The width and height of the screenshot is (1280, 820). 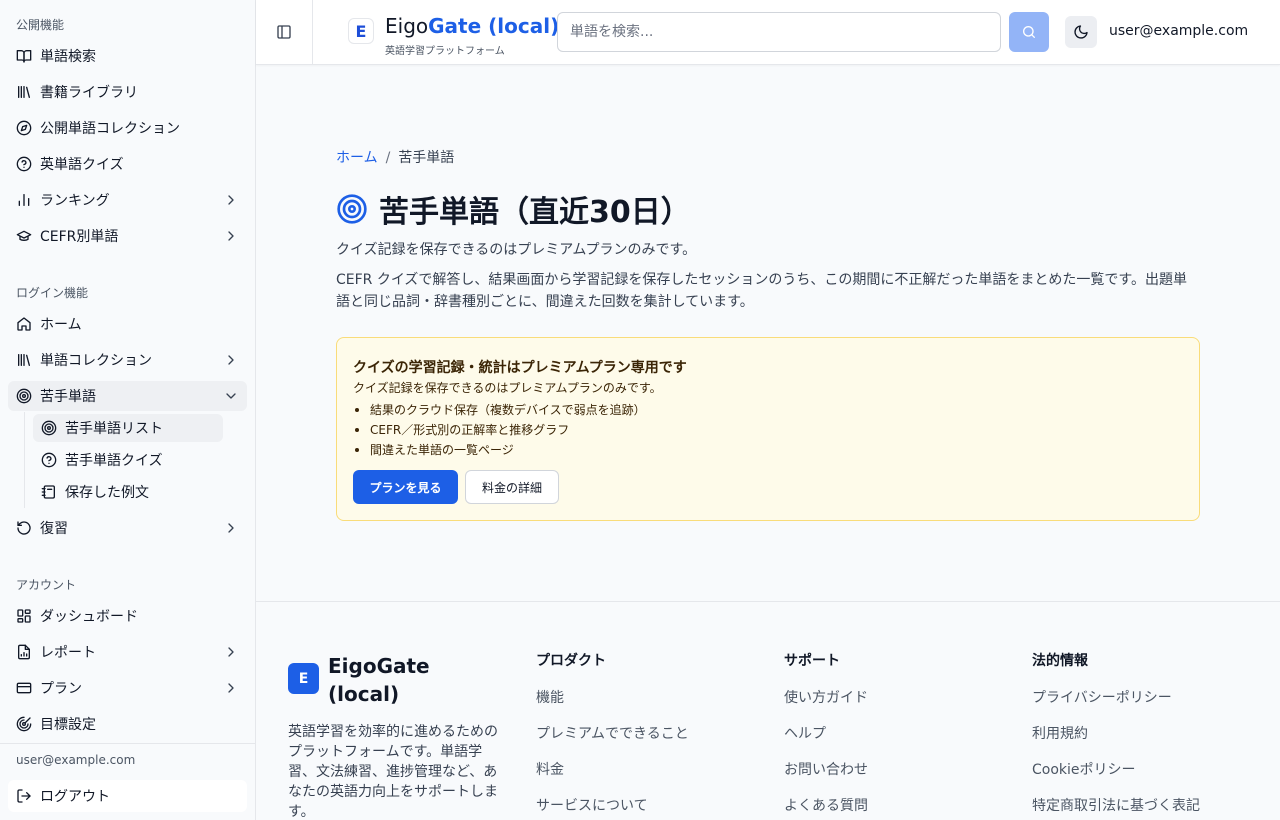 I want to click on sidebar-item-label: プラン, so click(x=61, y=689).